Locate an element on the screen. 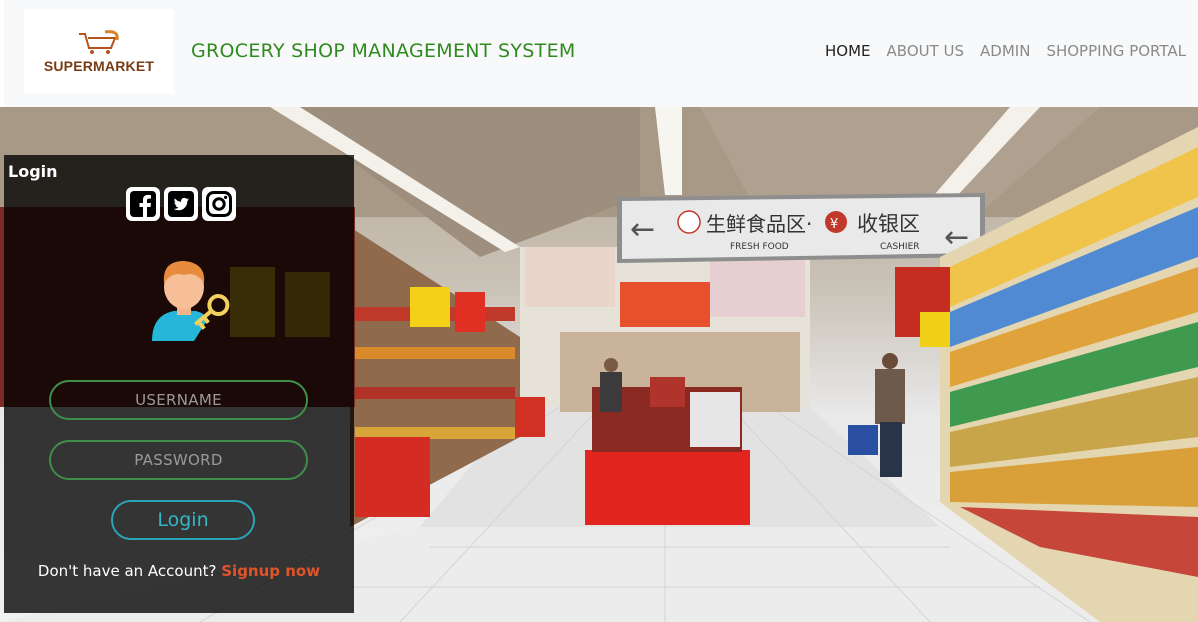 Image resolution: width=1198 pixels, height=622 pixels. logo-text: SUPERMARKET is located at coordinates (99, 65).